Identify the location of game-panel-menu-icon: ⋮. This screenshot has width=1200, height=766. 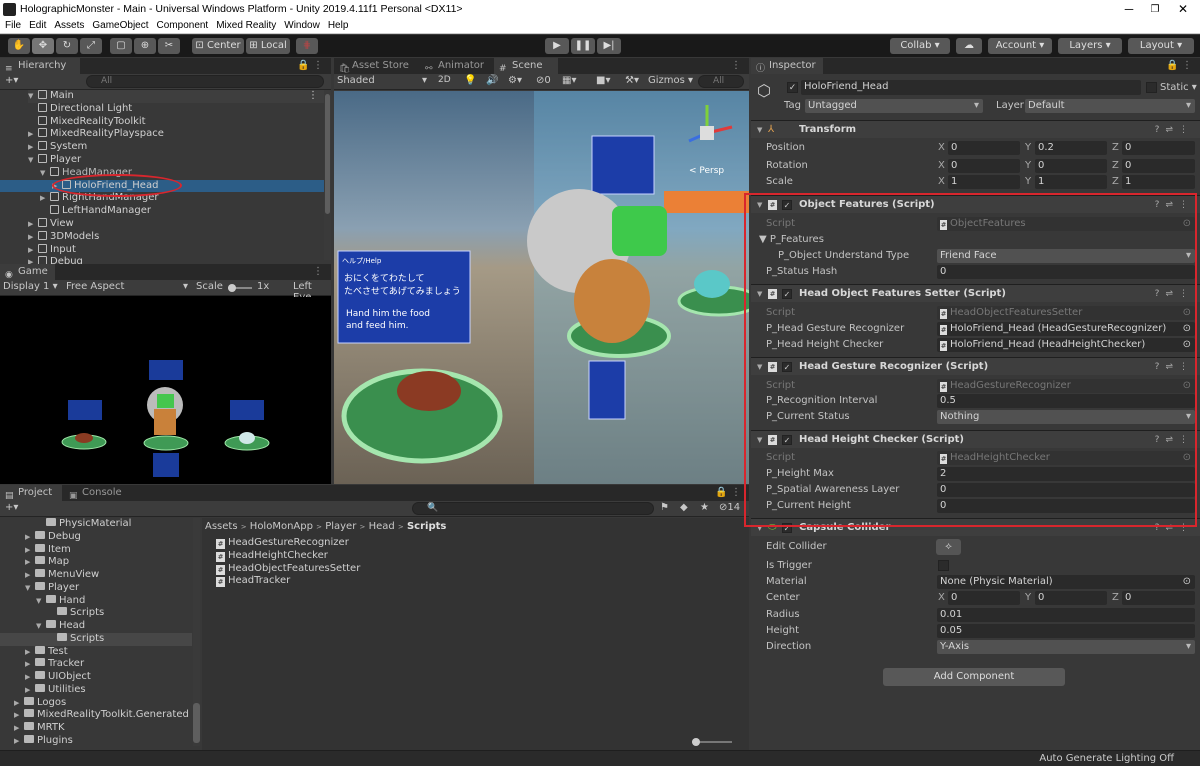
(318, 271).